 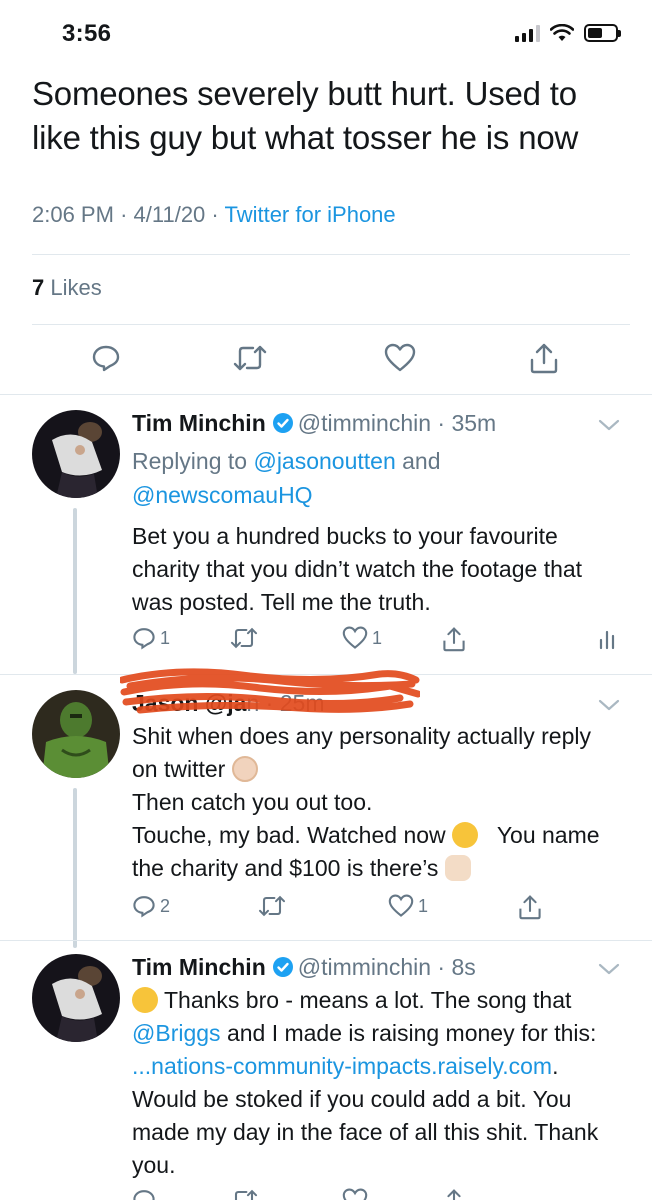 I want to click on reply-text: Touche, my bad. Watched now, so click(x=289, y=835).